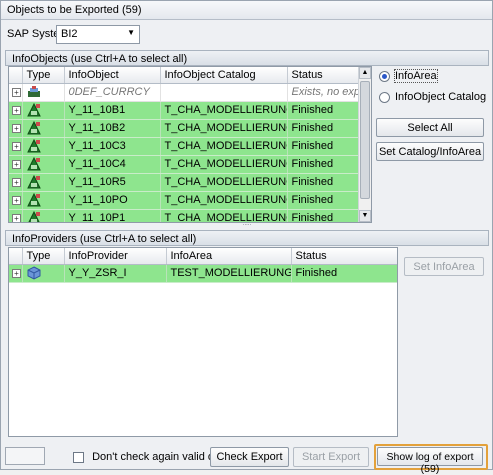 The width and height of the screenshot is (493, 475). I want to click on col-infoprovider: InfoProvider, so click(115, 256).